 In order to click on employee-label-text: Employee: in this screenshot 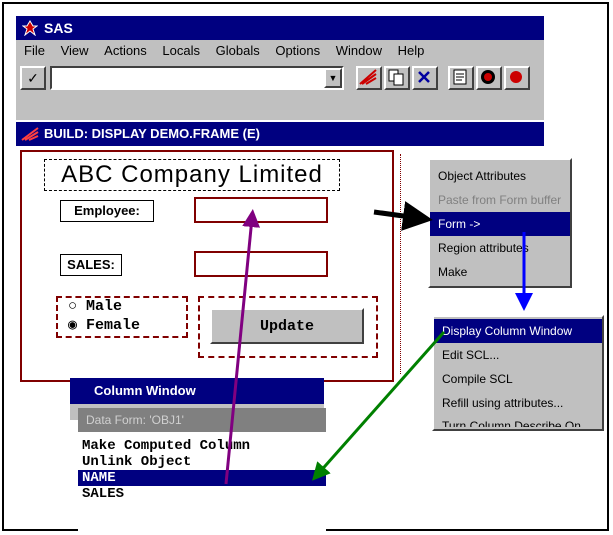, I will do `click(107, 210)`.